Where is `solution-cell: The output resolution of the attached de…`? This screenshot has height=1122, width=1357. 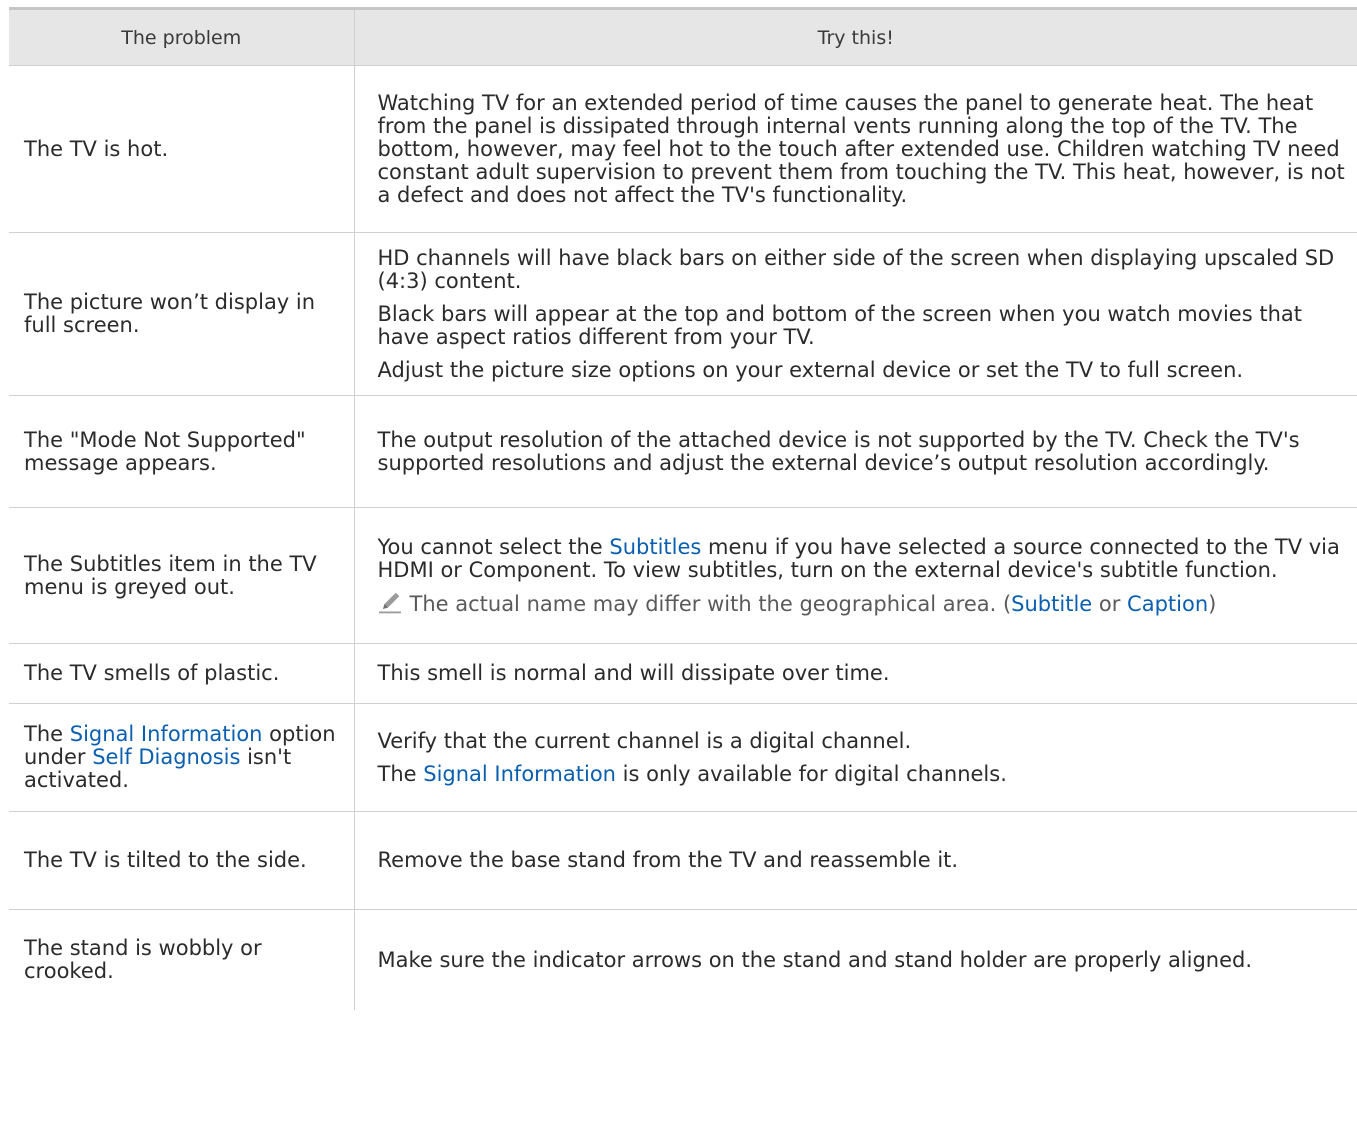 solution-cell: The output resolution of the attached de… is located at coordinates (855, 451).